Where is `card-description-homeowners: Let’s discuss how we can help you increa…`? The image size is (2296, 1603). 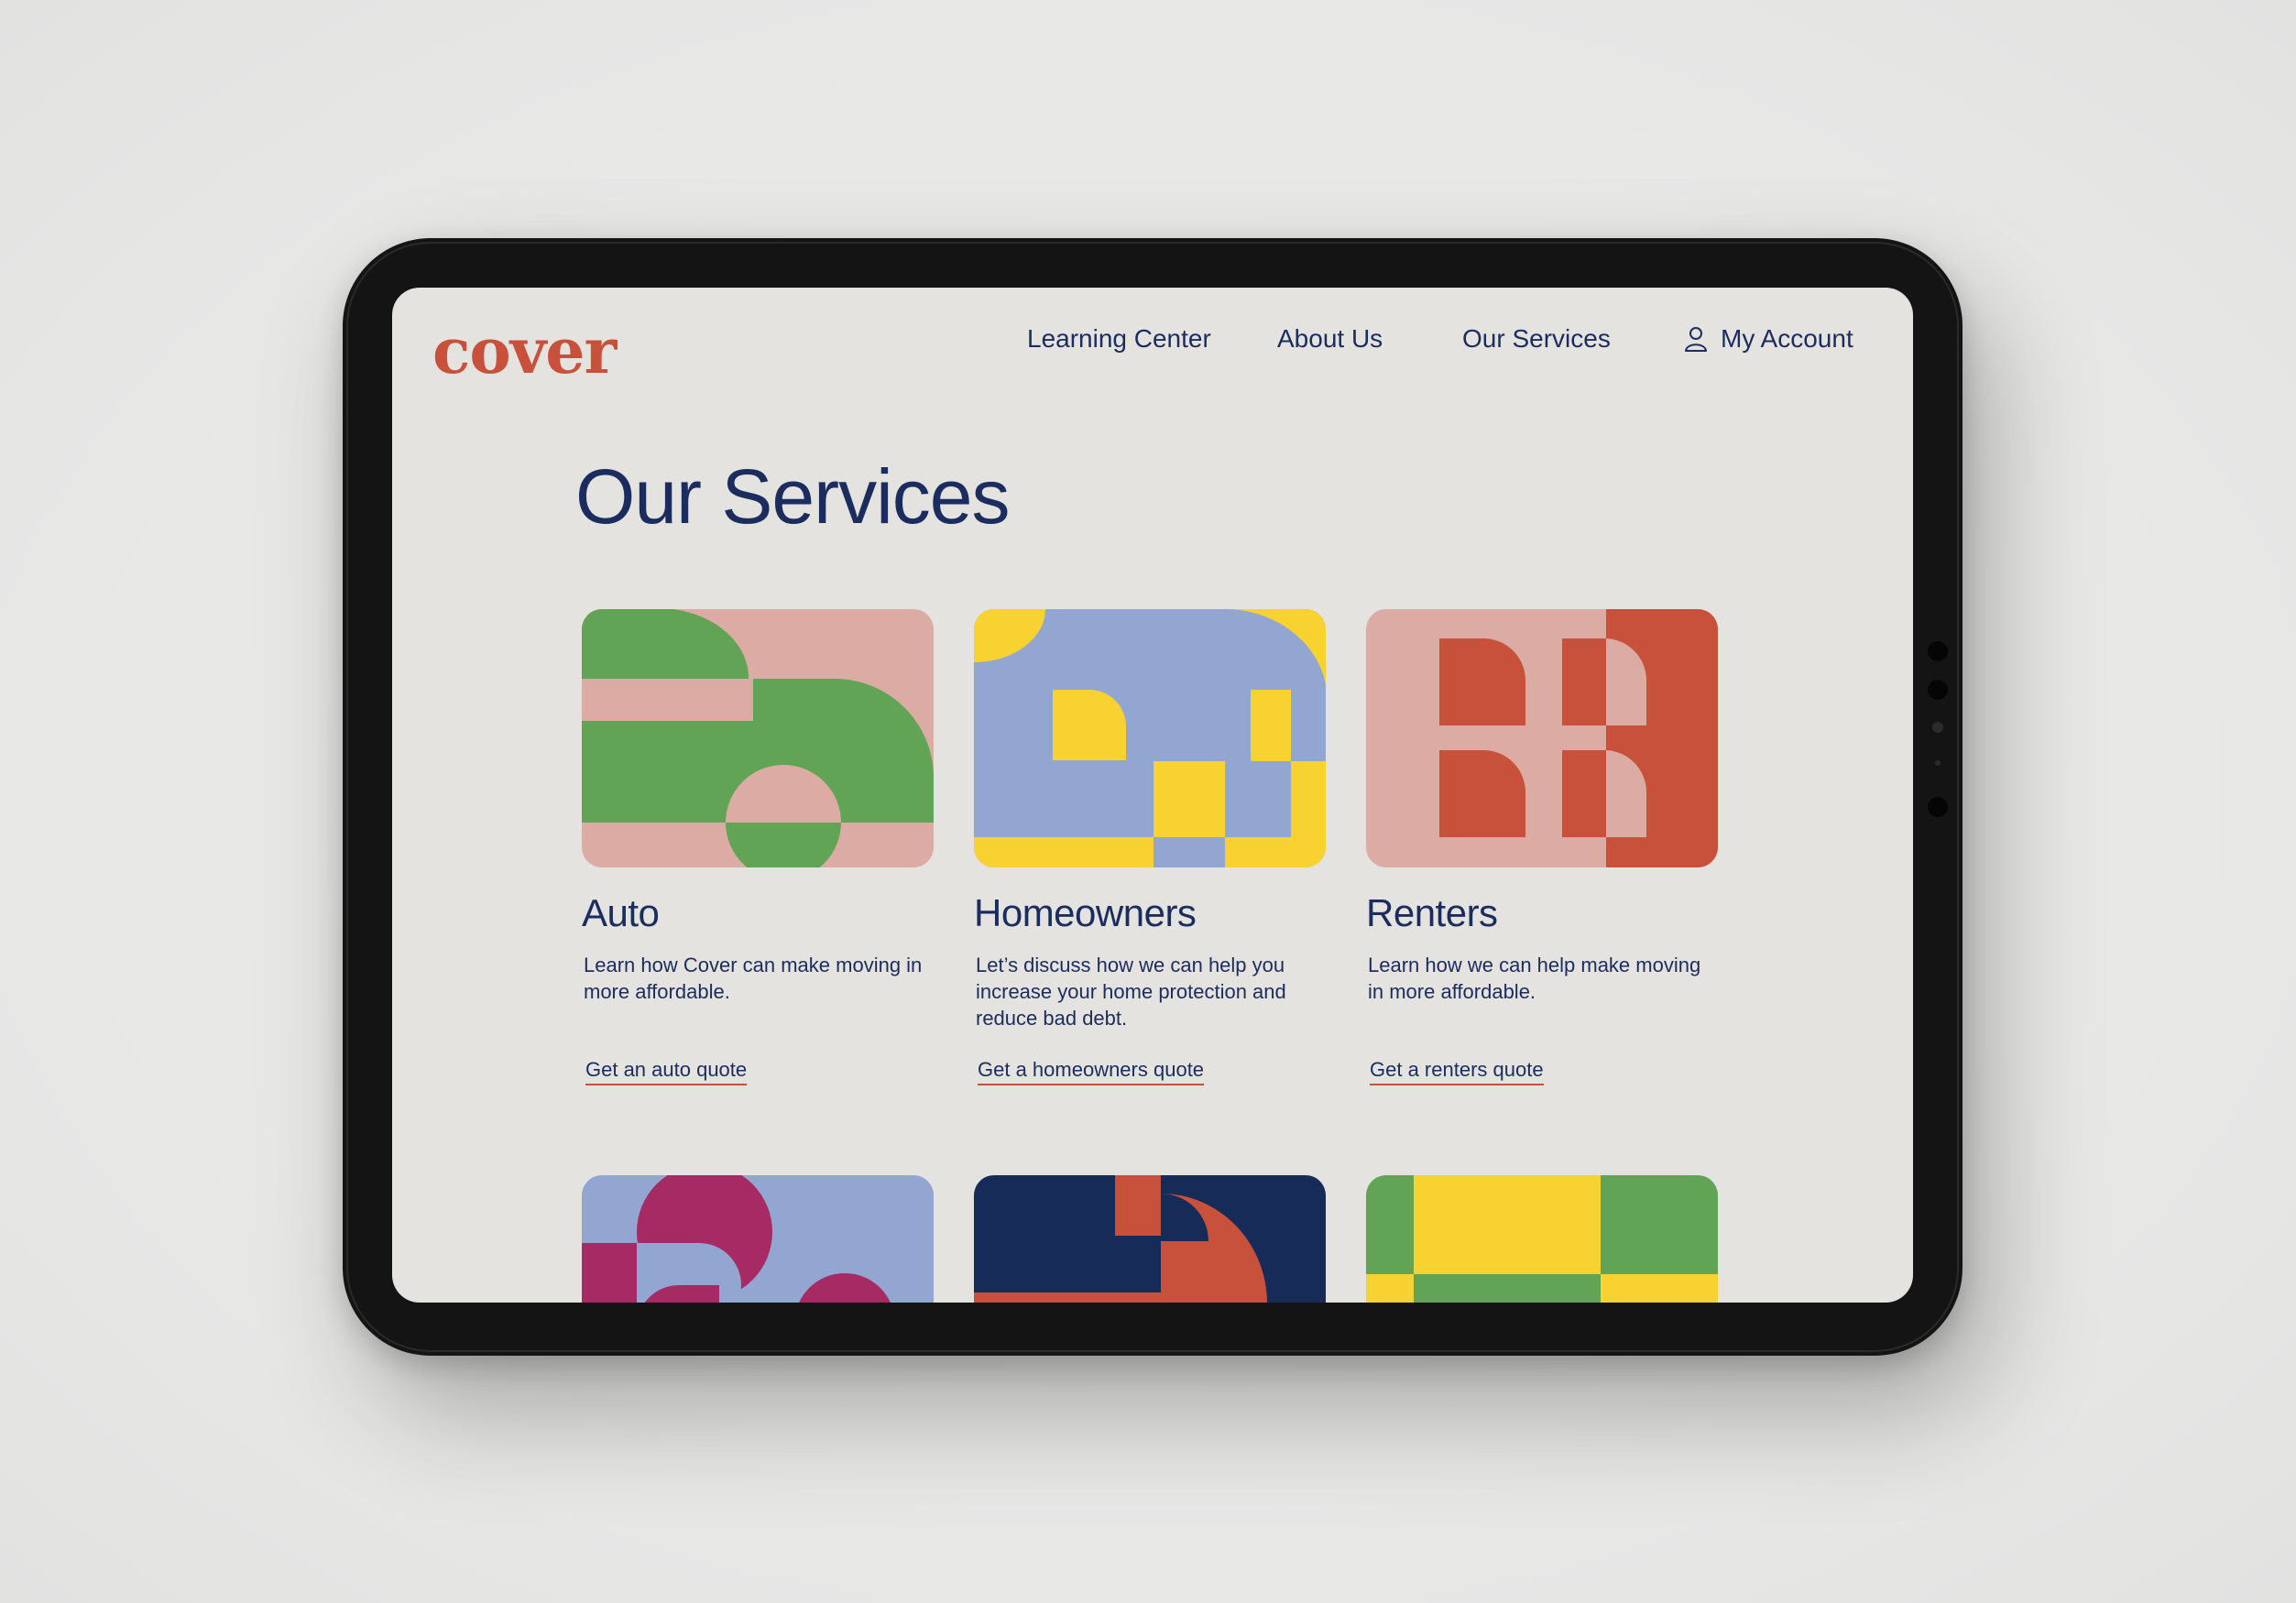
card-description-homeowners: Let’s discuss how we can help you increa… is located at coordinates (1131, 992).